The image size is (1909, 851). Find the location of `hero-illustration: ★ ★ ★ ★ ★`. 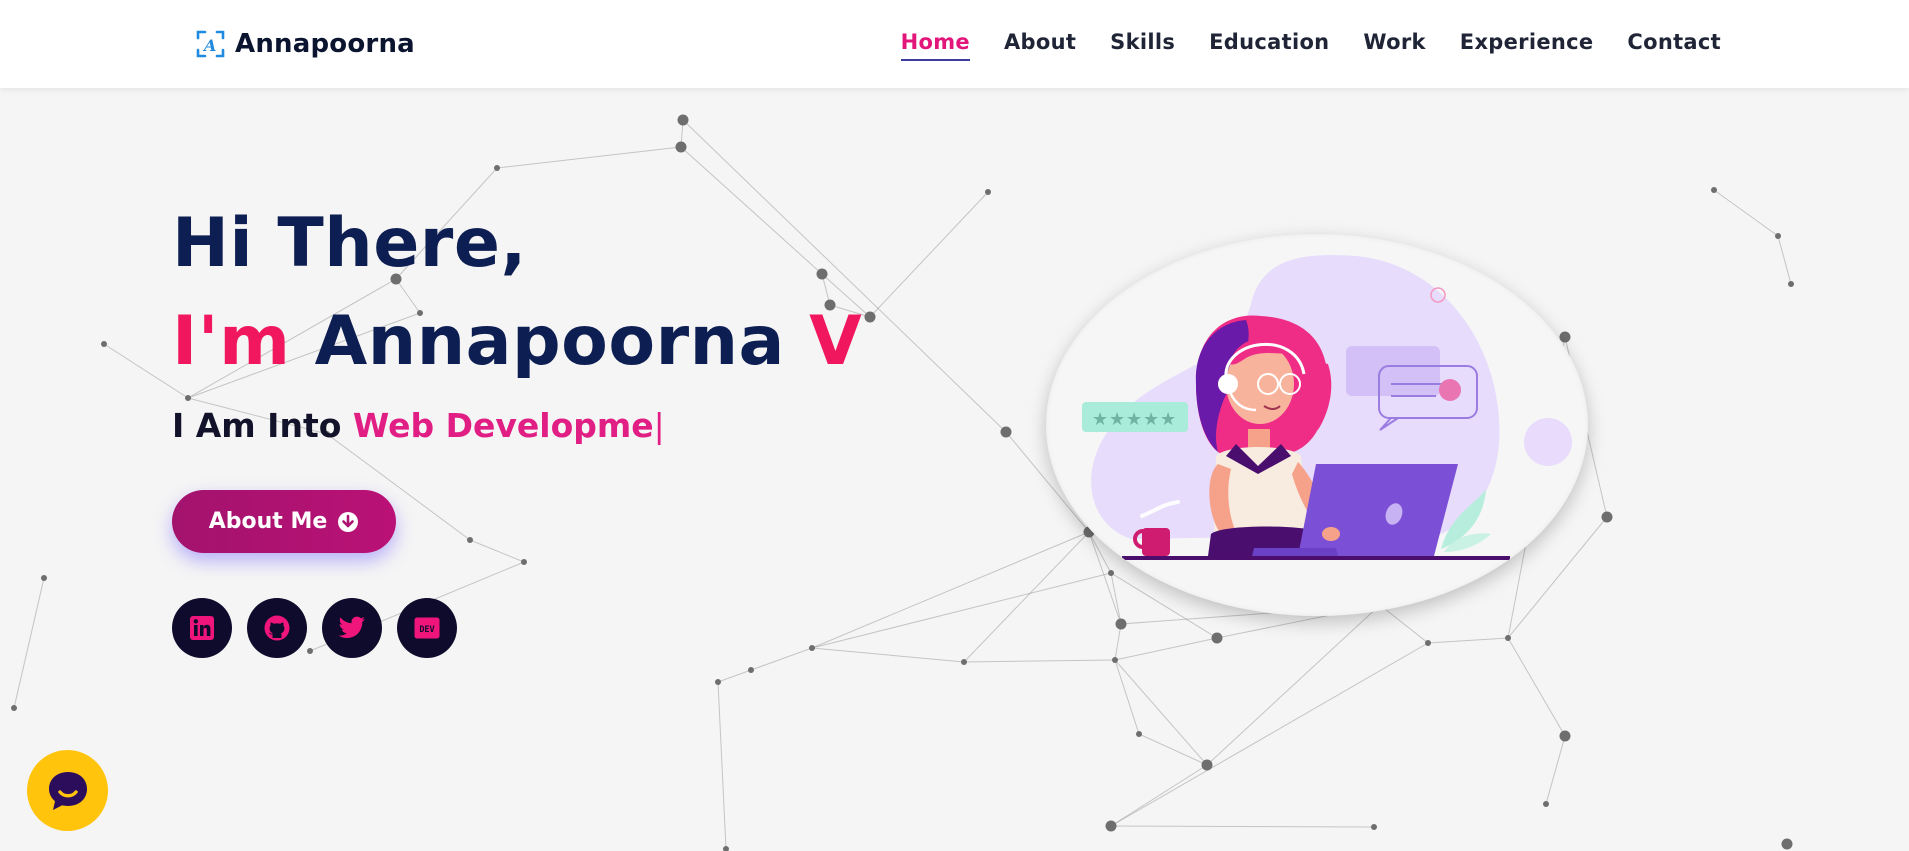

hero-illustration: ★ ★ ★ ★ ★ is located at coordinates (1317, 425).